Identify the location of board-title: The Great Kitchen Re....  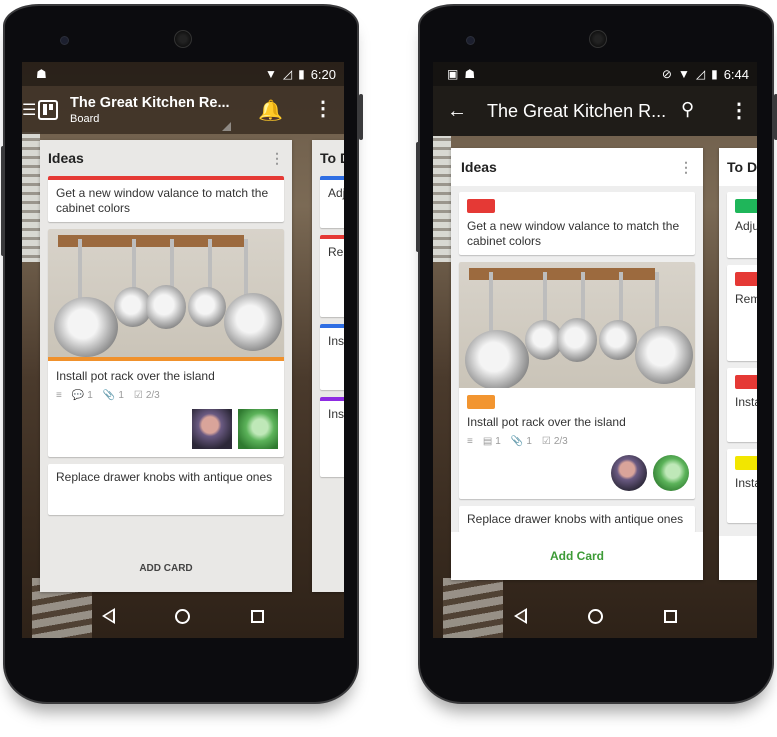
(150, 103).